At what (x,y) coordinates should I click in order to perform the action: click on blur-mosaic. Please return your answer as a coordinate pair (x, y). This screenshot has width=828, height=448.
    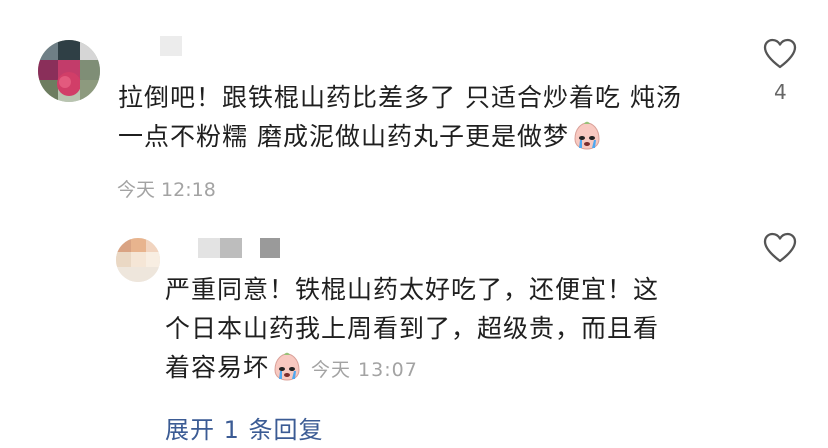
    Looking at the image, I should click on (220, 248).